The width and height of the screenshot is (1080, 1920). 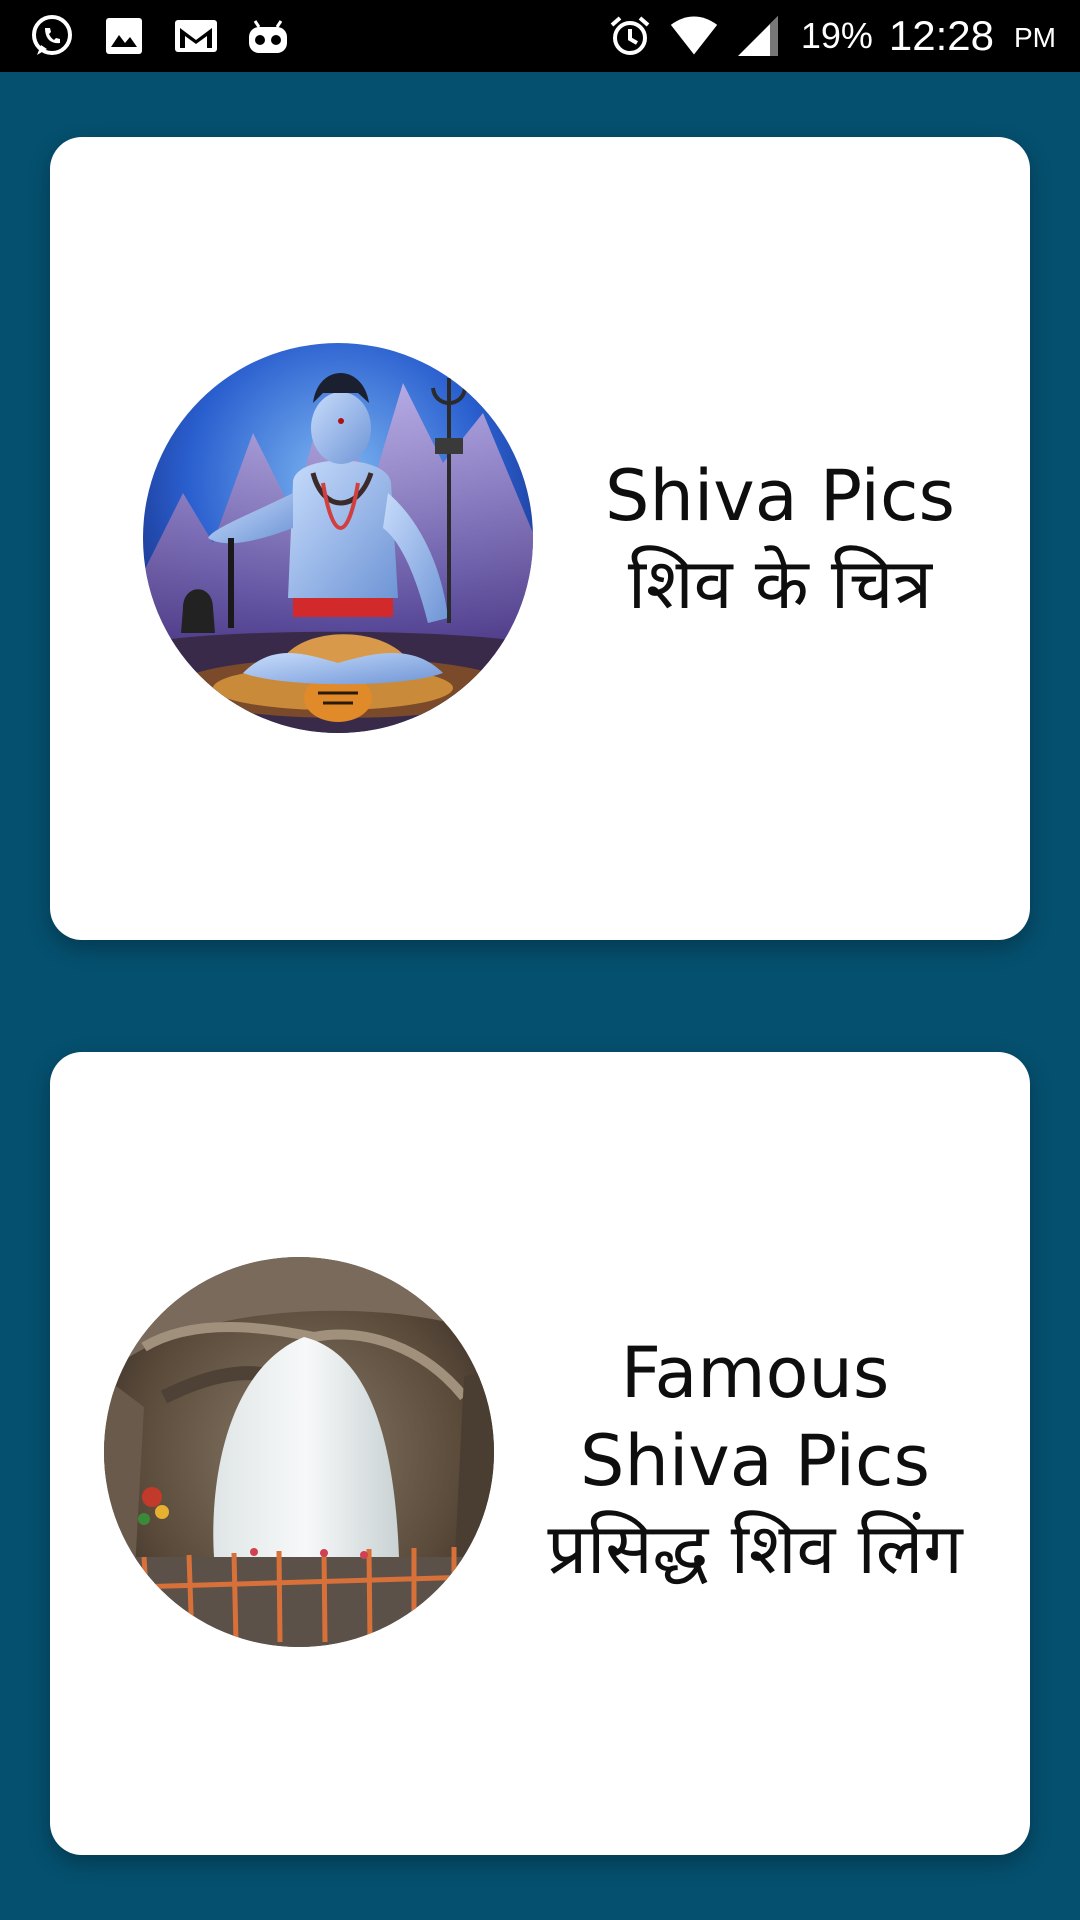 What do you see at coordinates (755, 1549) in the screenshot?
I see `card-title-line: प्रसिद्ध शिव लिंग` at bounding box center [755, 1549].